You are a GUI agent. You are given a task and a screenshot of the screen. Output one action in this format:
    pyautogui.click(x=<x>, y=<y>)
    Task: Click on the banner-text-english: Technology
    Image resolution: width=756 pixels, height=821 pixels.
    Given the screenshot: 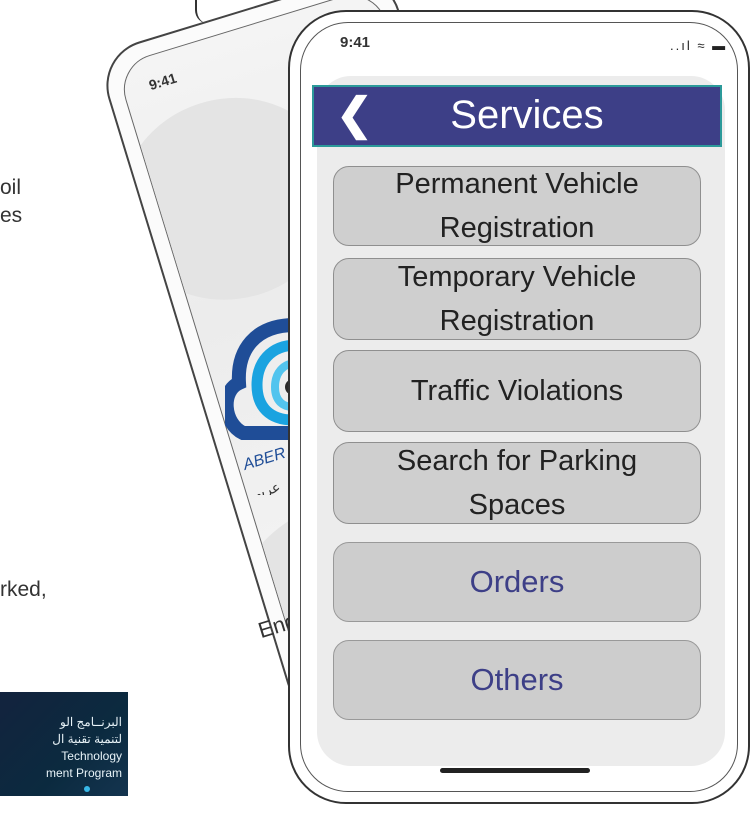 What is the action you would take?
    pyautogui.click(x=91, y=756)
    